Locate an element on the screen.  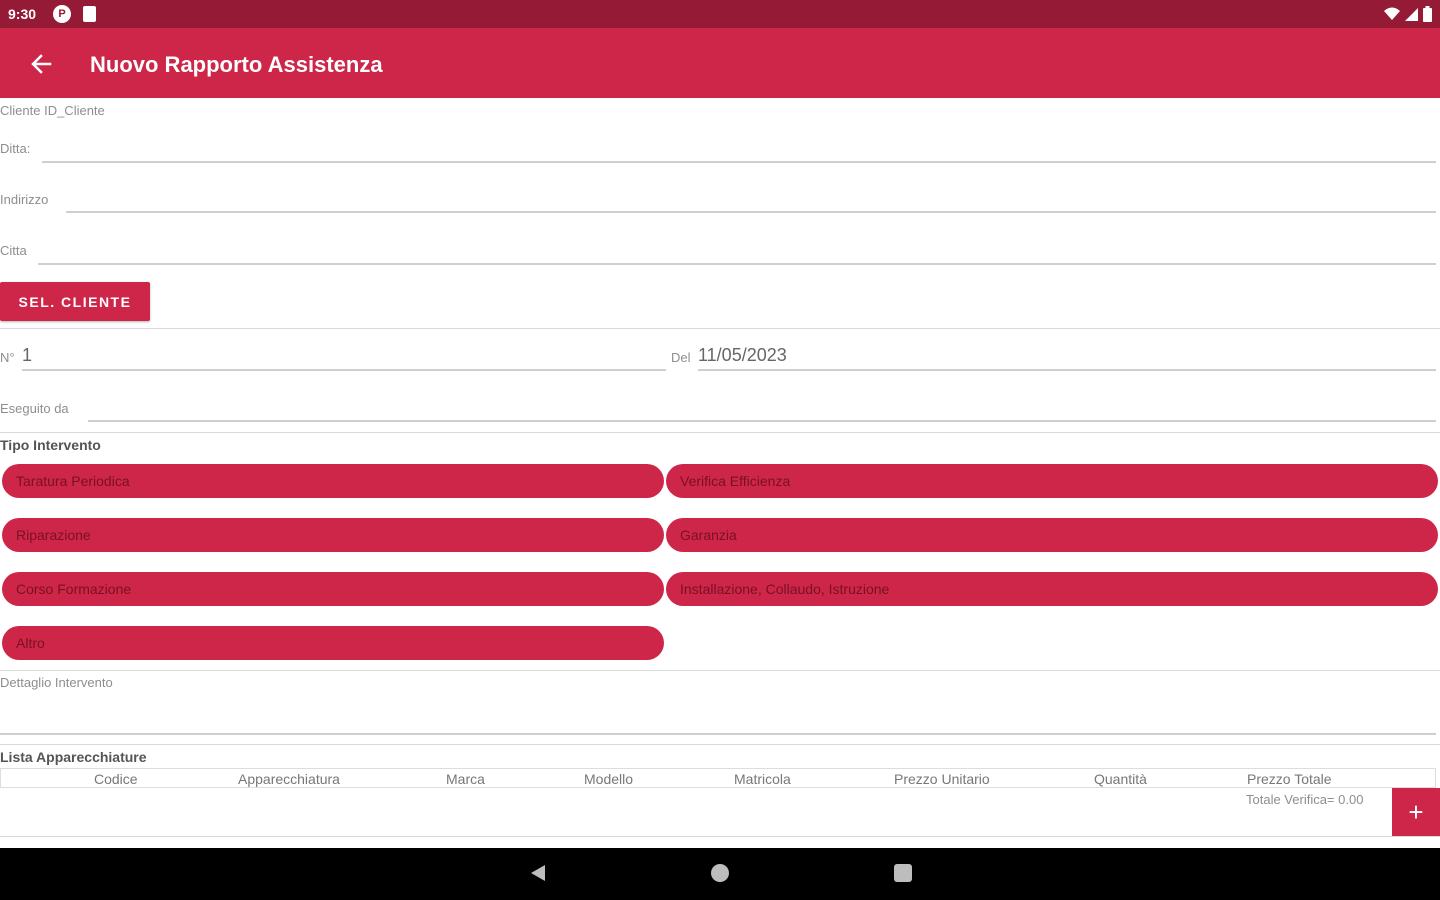
notification-p-icon: P is located at coordinates (62, 14).